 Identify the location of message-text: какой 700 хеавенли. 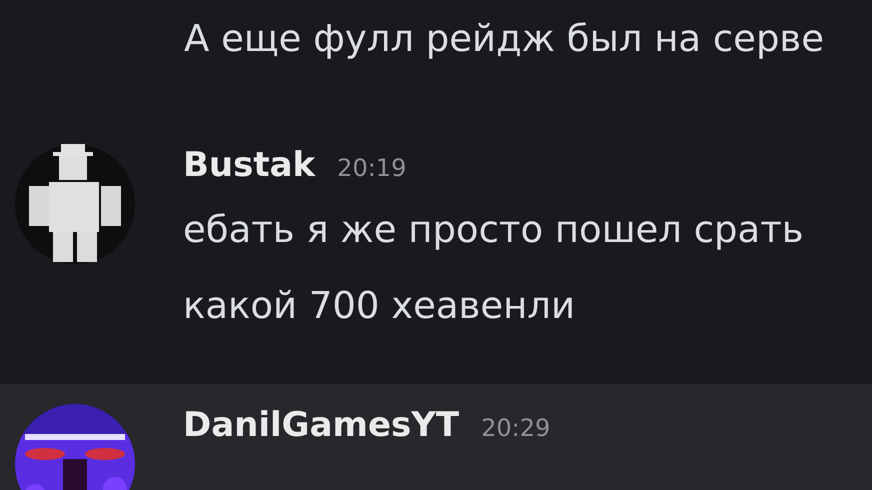
(379, 306).